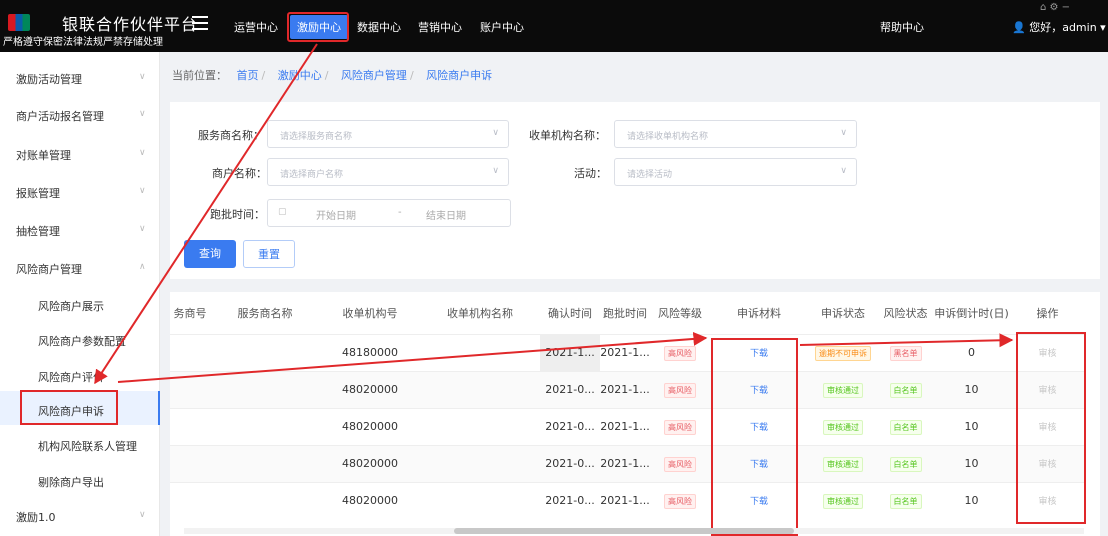  What do you see at coordinates (71, 306) in the screenshot?
I see `sidebar-item-risk-display: 风险商户展示` at bounding box center [71, 306].